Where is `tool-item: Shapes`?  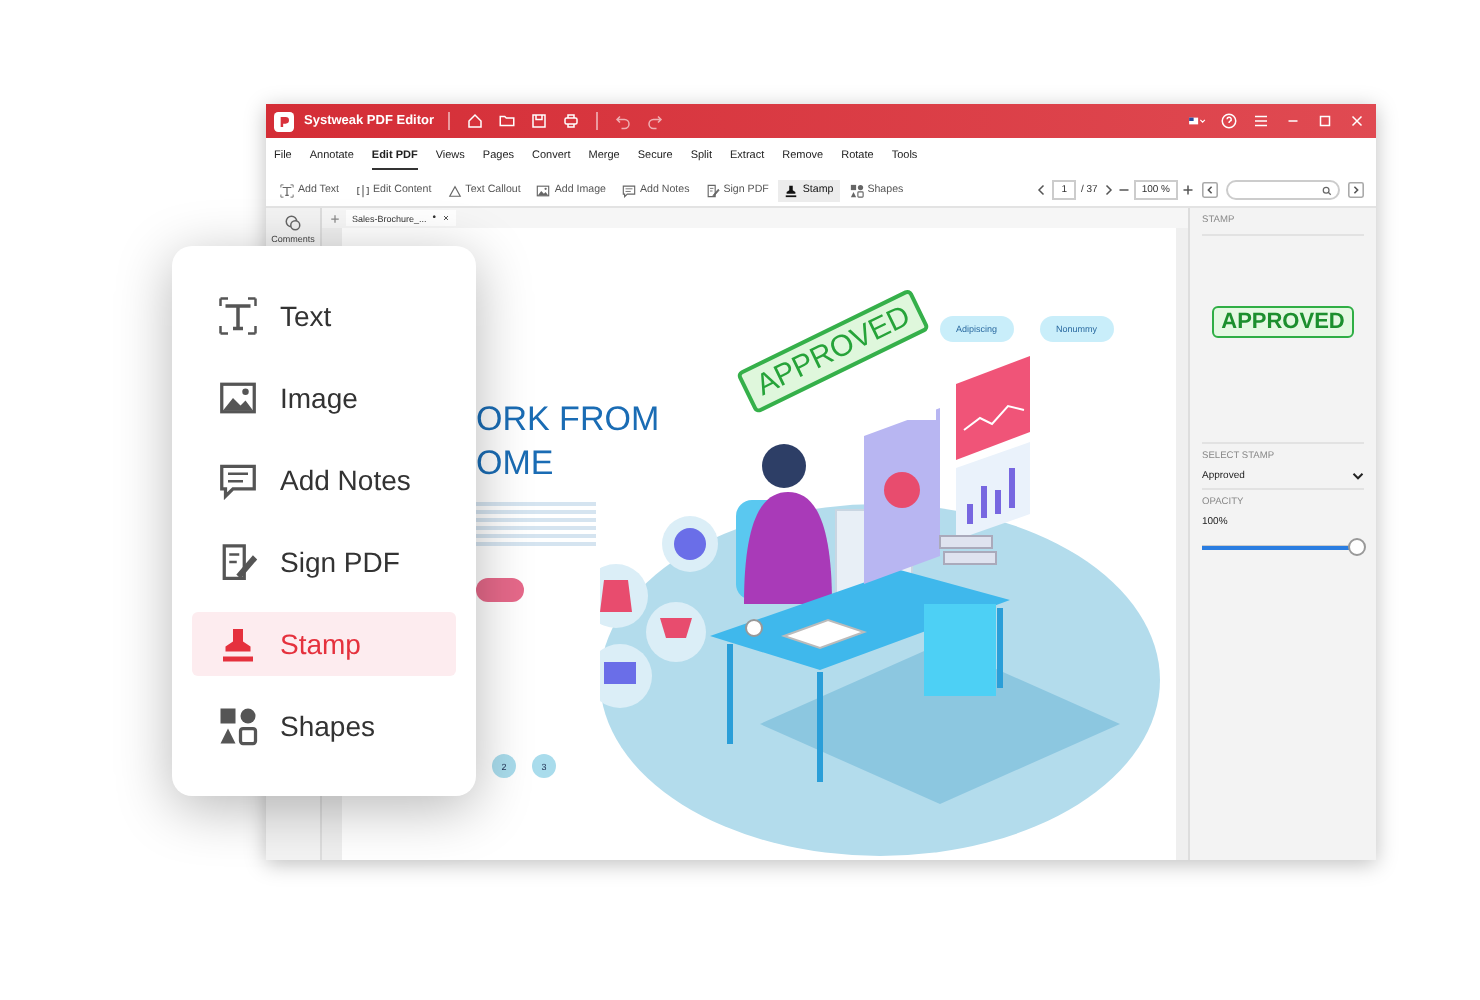
tool-item: Shapes is located at coordinates (324, 726).